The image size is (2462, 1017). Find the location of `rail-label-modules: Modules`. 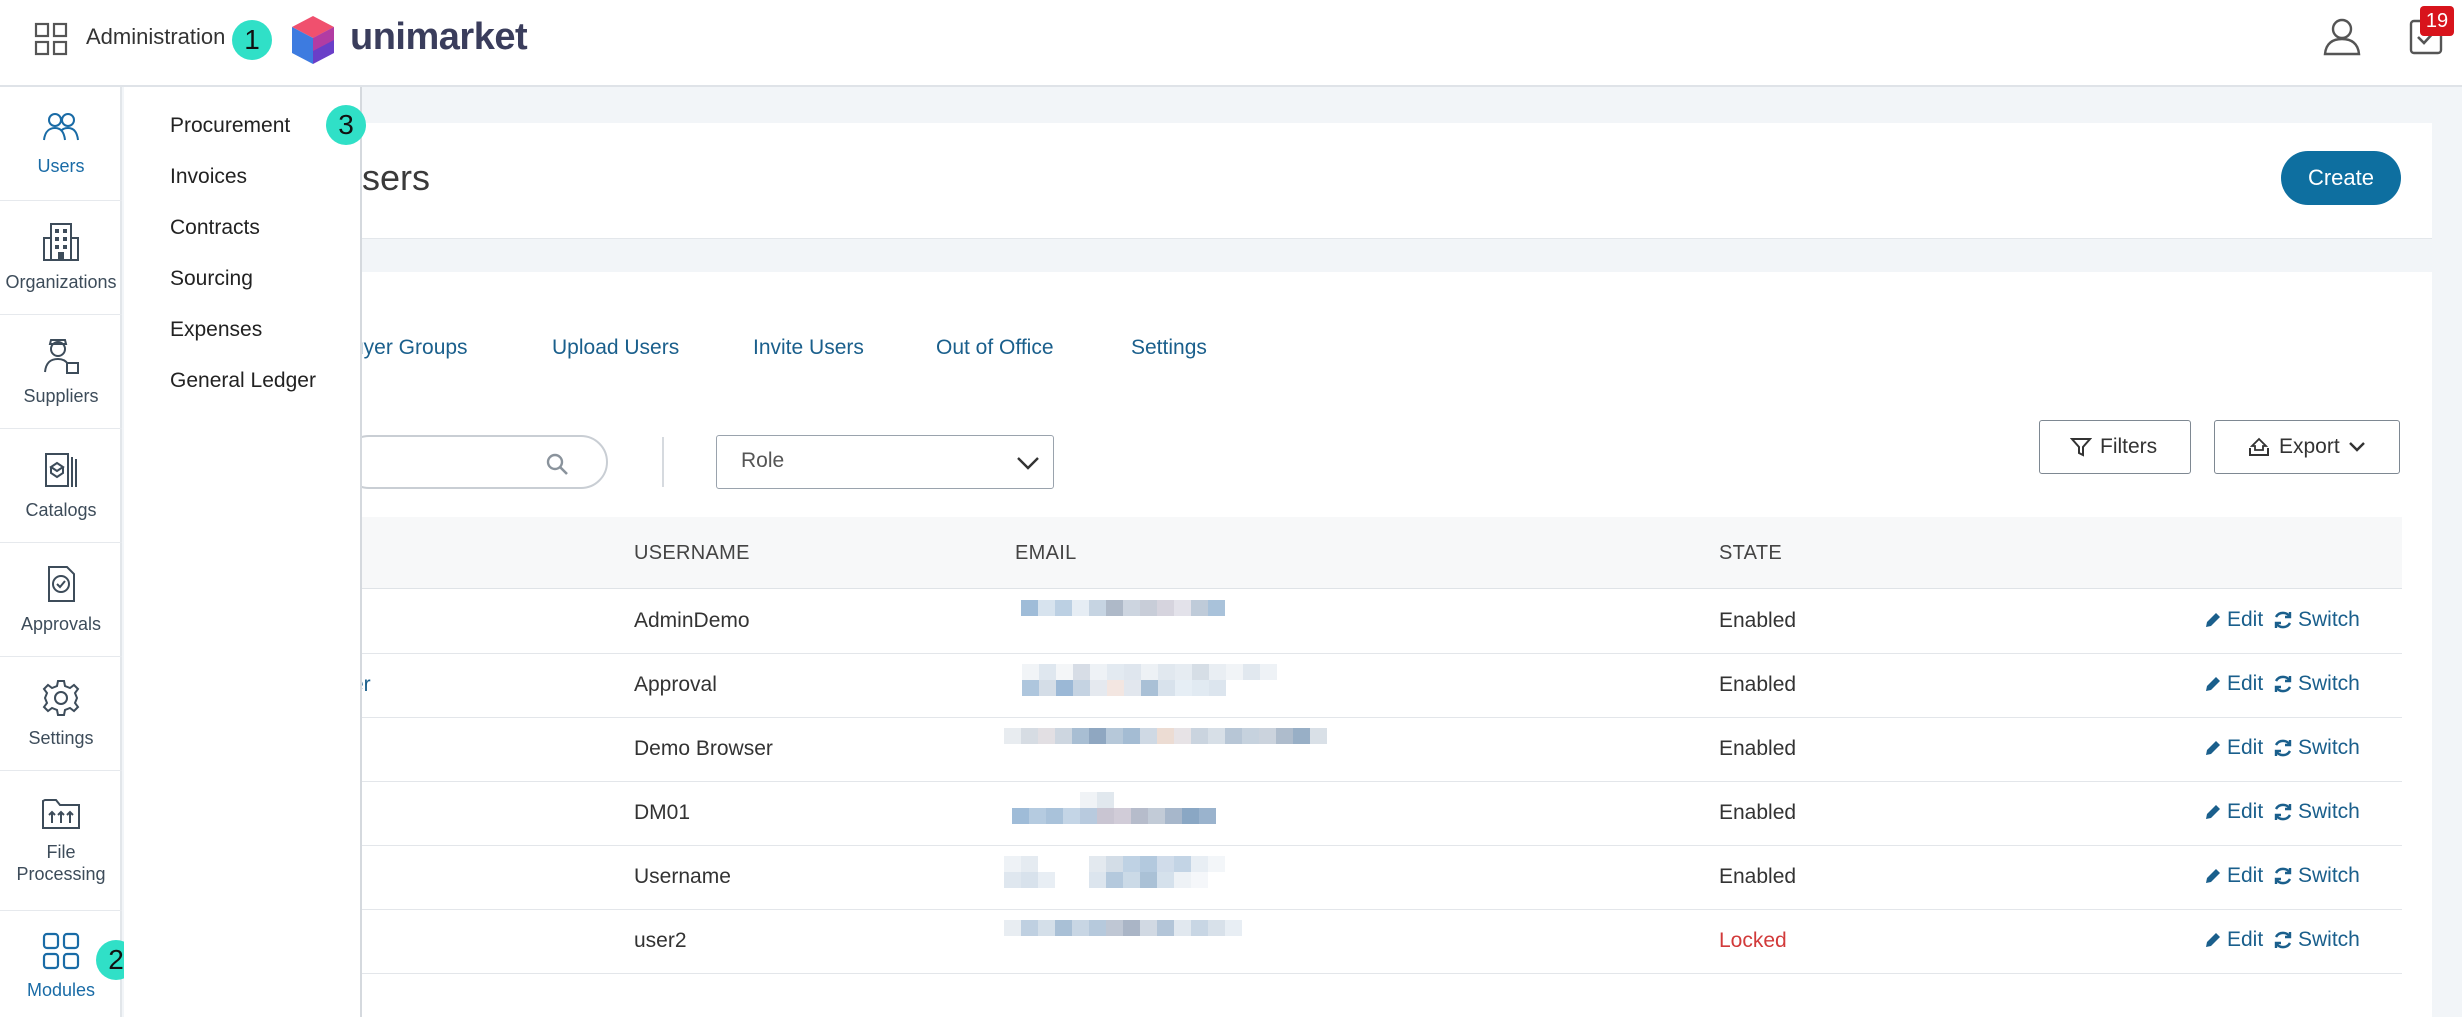

rail-label-modules: Modules is located at coordinates (61, 990).